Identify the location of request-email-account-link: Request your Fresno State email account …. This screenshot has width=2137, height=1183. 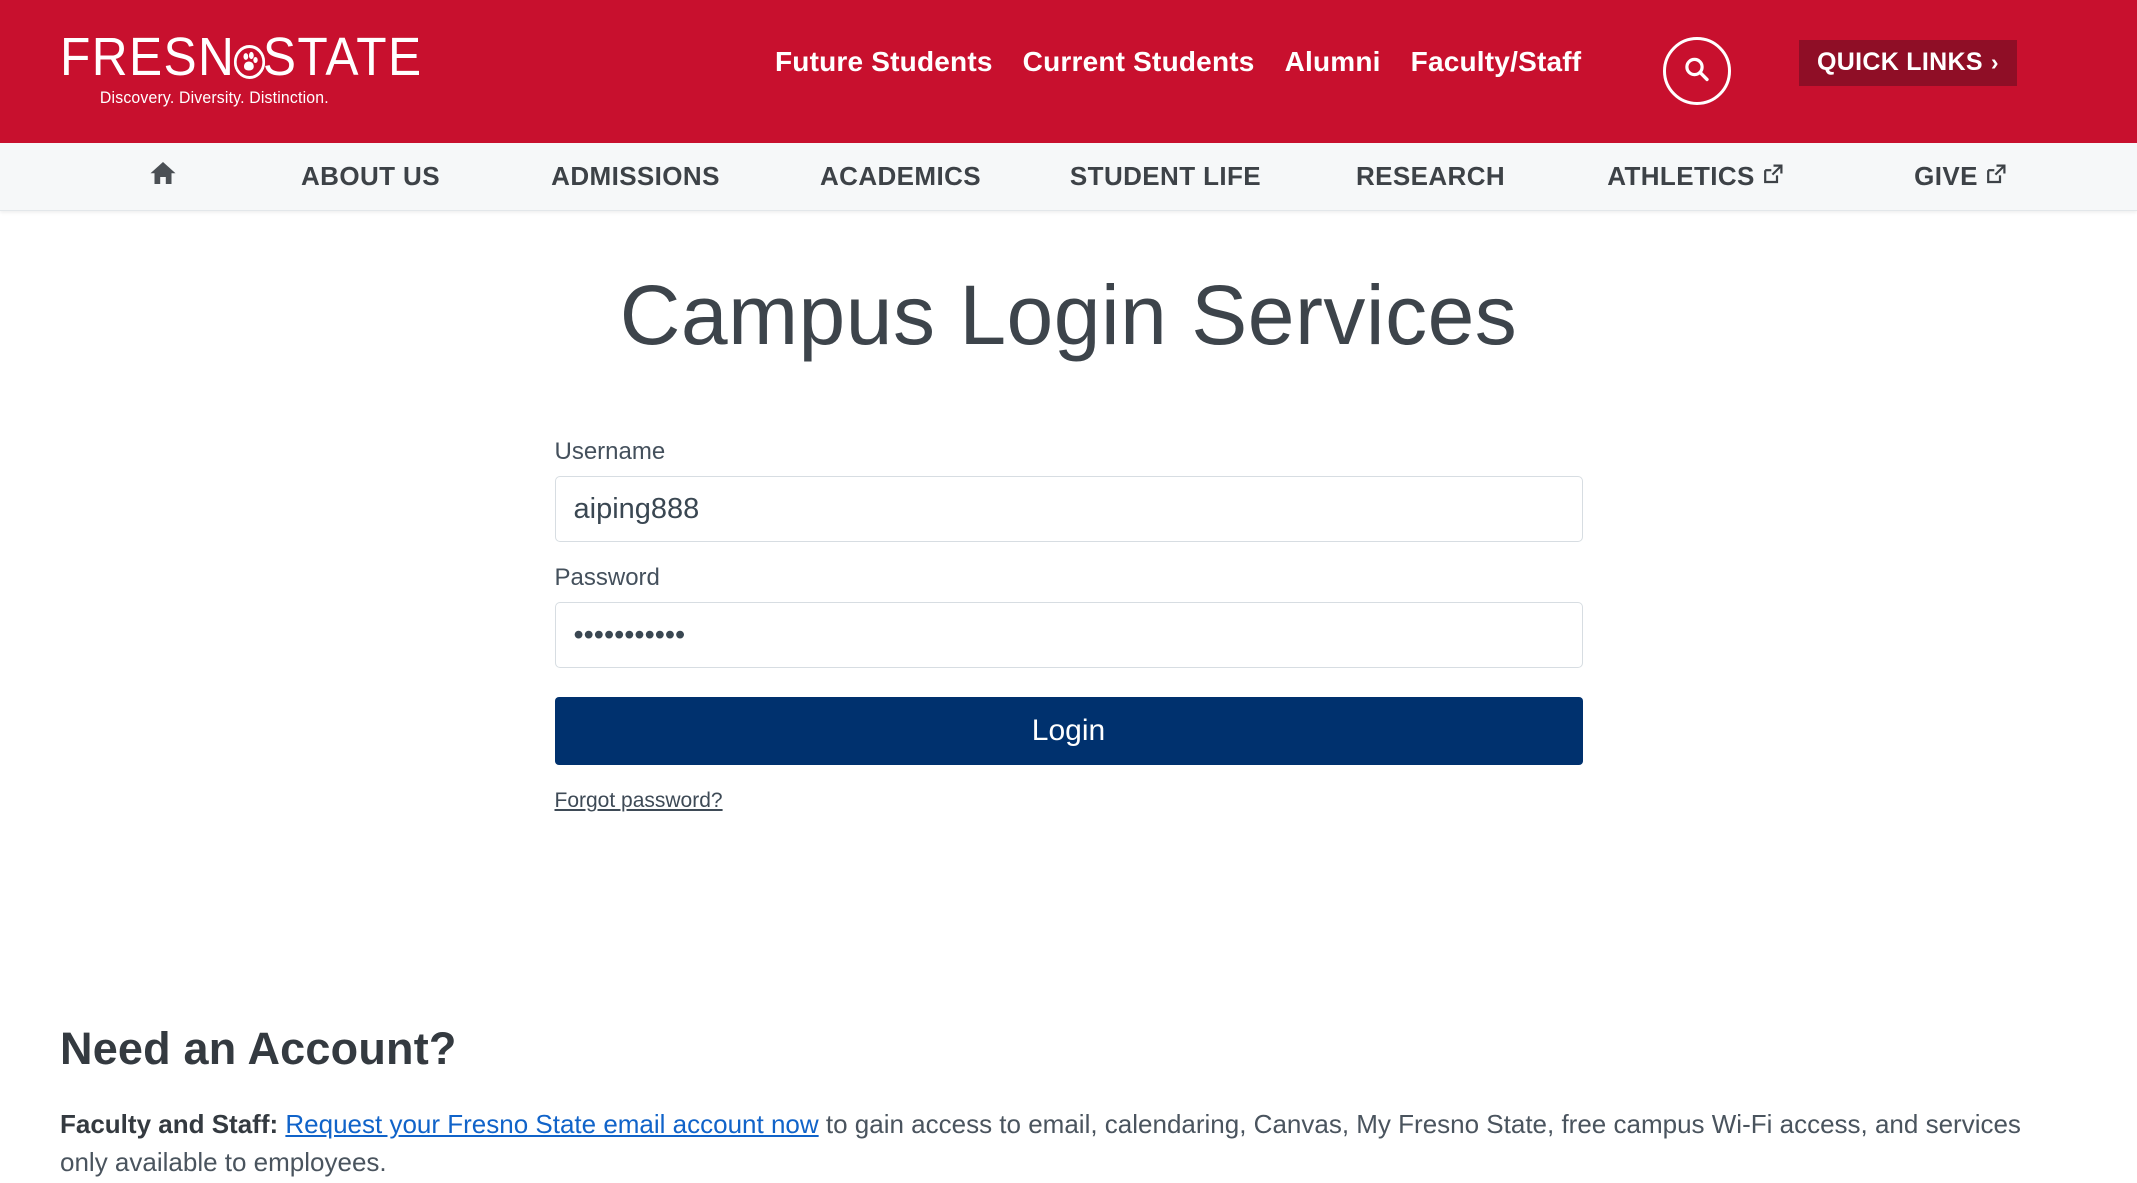
(551, 1124).